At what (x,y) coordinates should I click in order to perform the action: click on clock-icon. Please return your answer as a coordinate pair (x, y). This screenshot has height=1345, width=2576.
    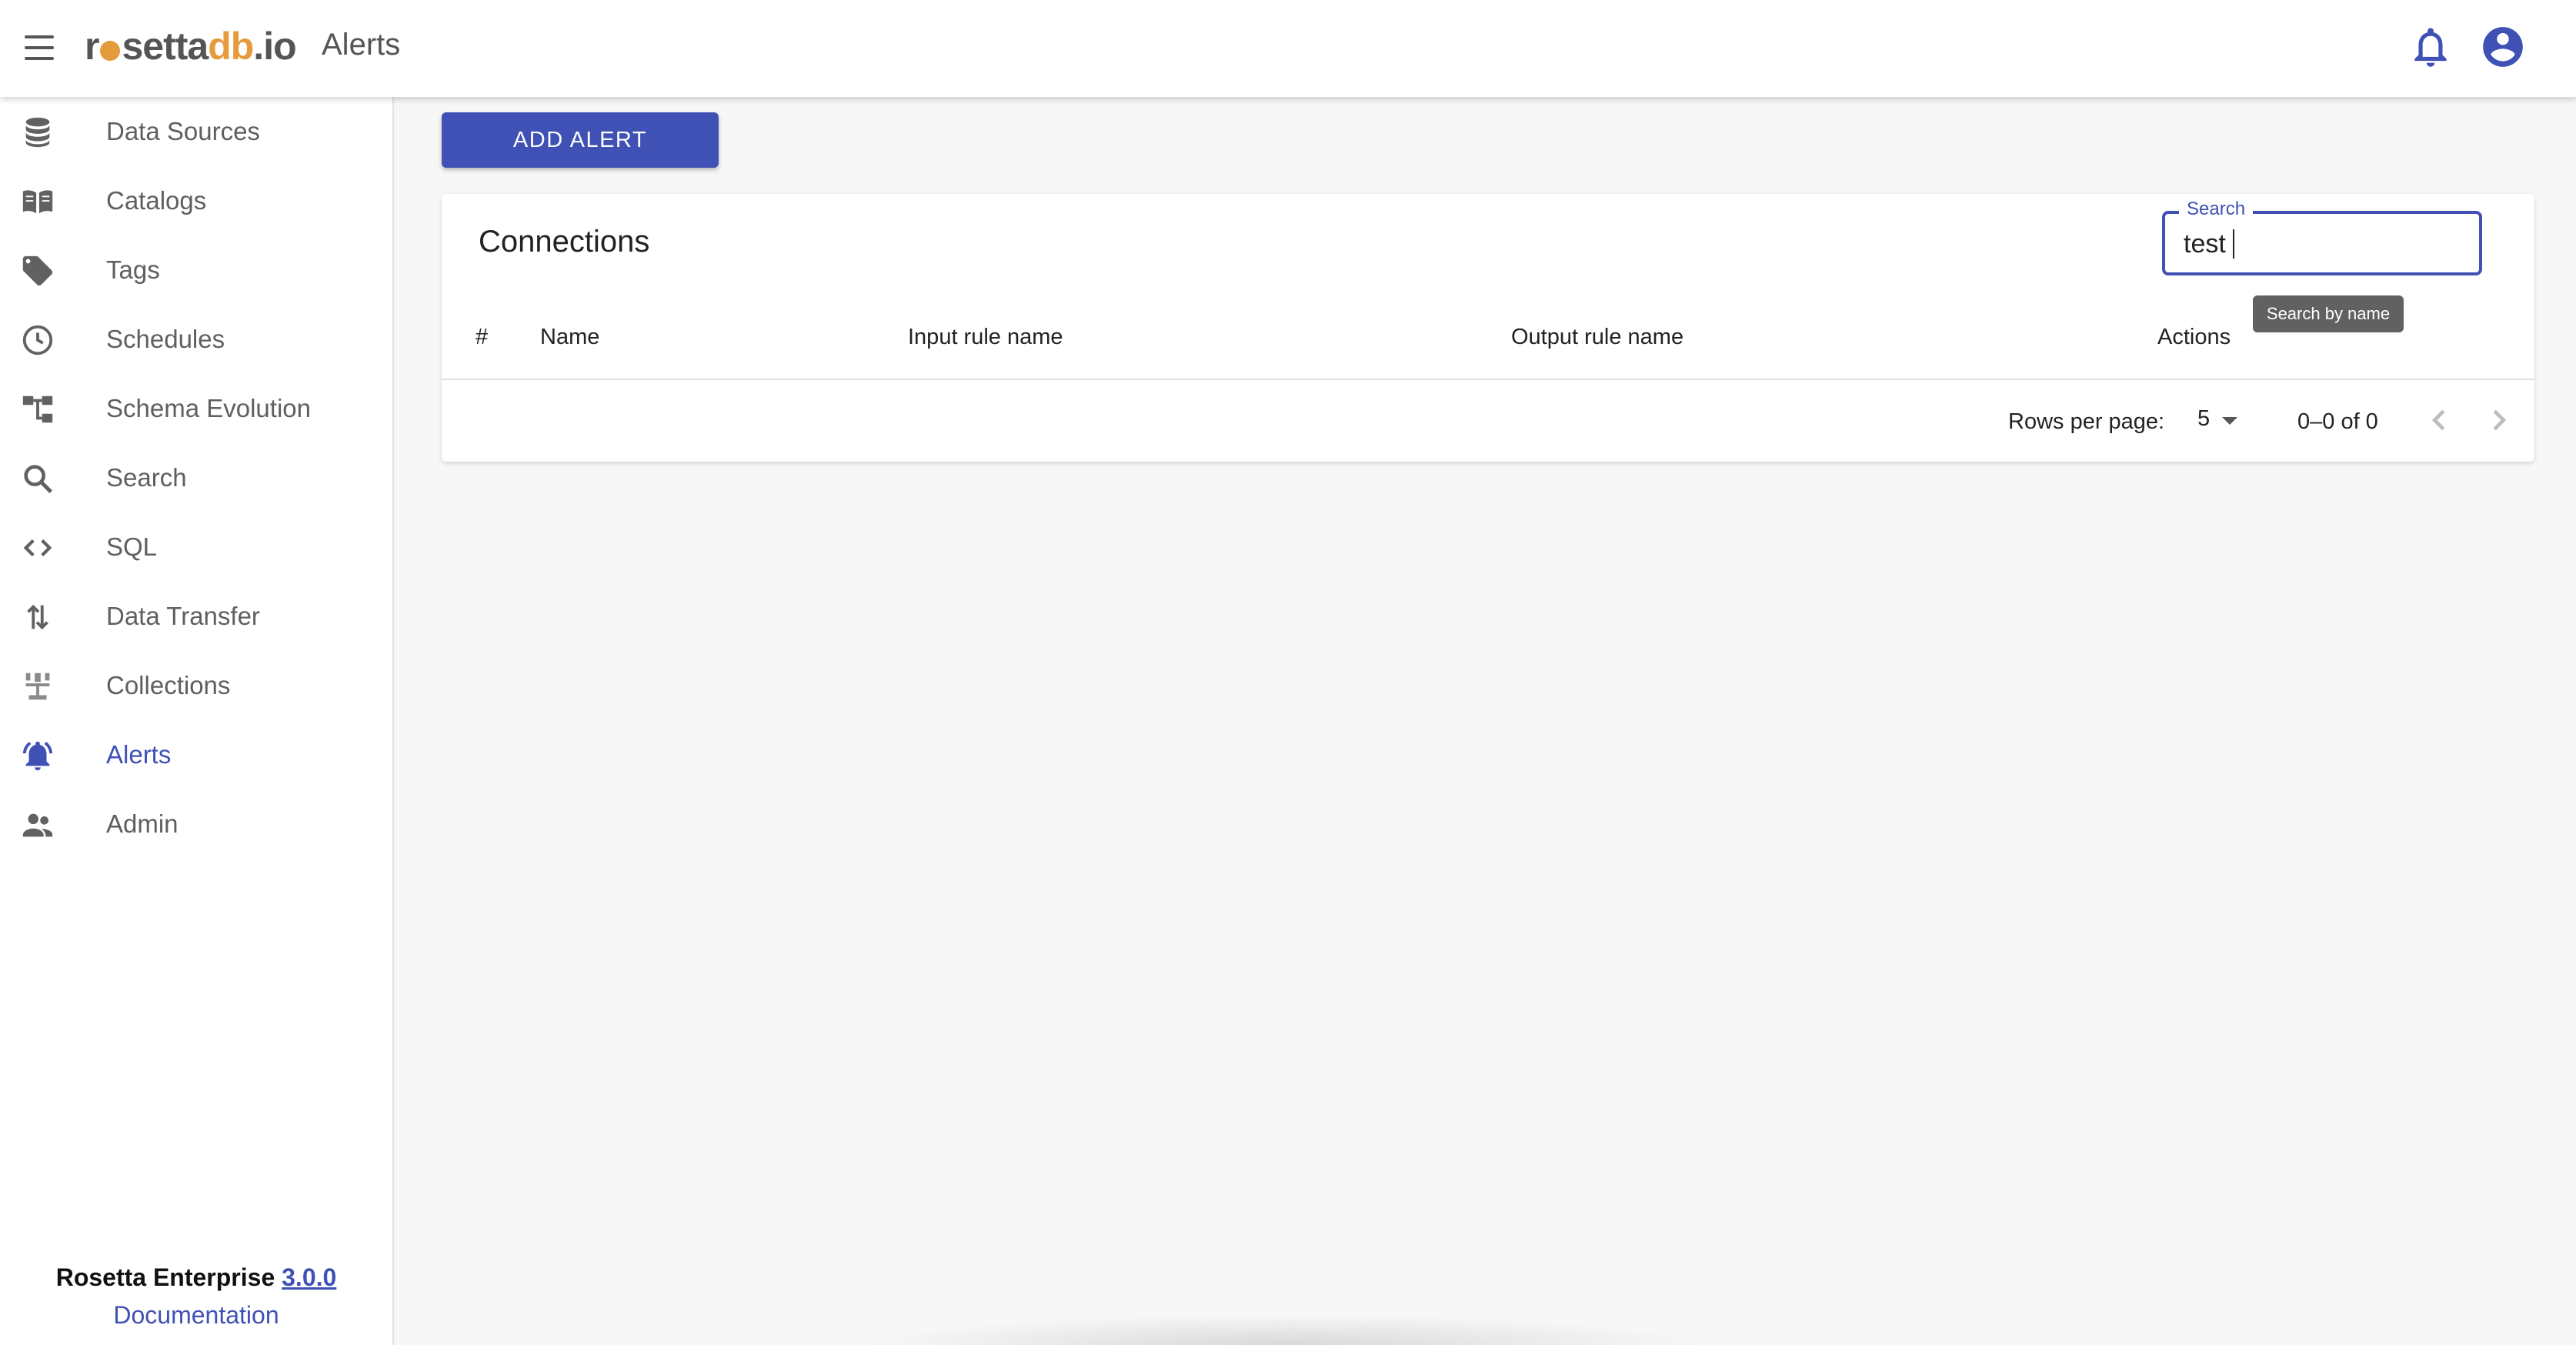
    Looking at the image, I should click on (38, 340).